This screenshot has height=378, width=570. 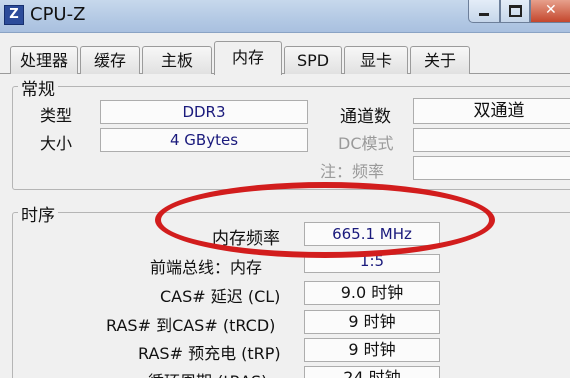 What do you see at coordinates (209, 353) in the screenshot?
I see `trp-label: RAS# 预充电 (tRP)` at bounding box center [209, 353].